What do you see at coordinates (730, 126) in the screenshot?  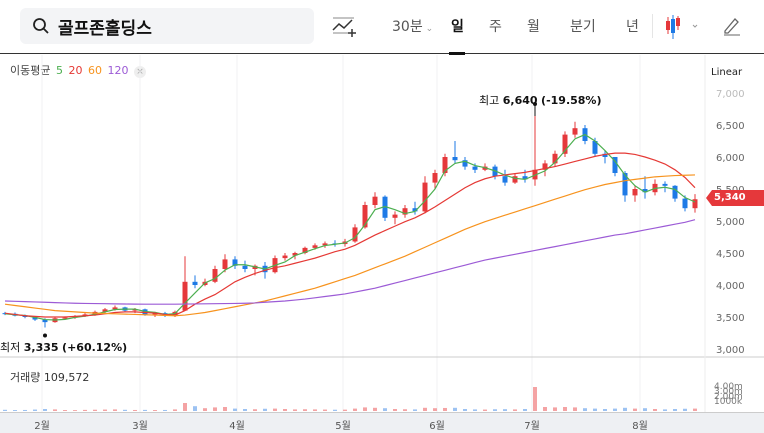 I see `y-tick-label: 6,500` at bounding box center [730, 126].